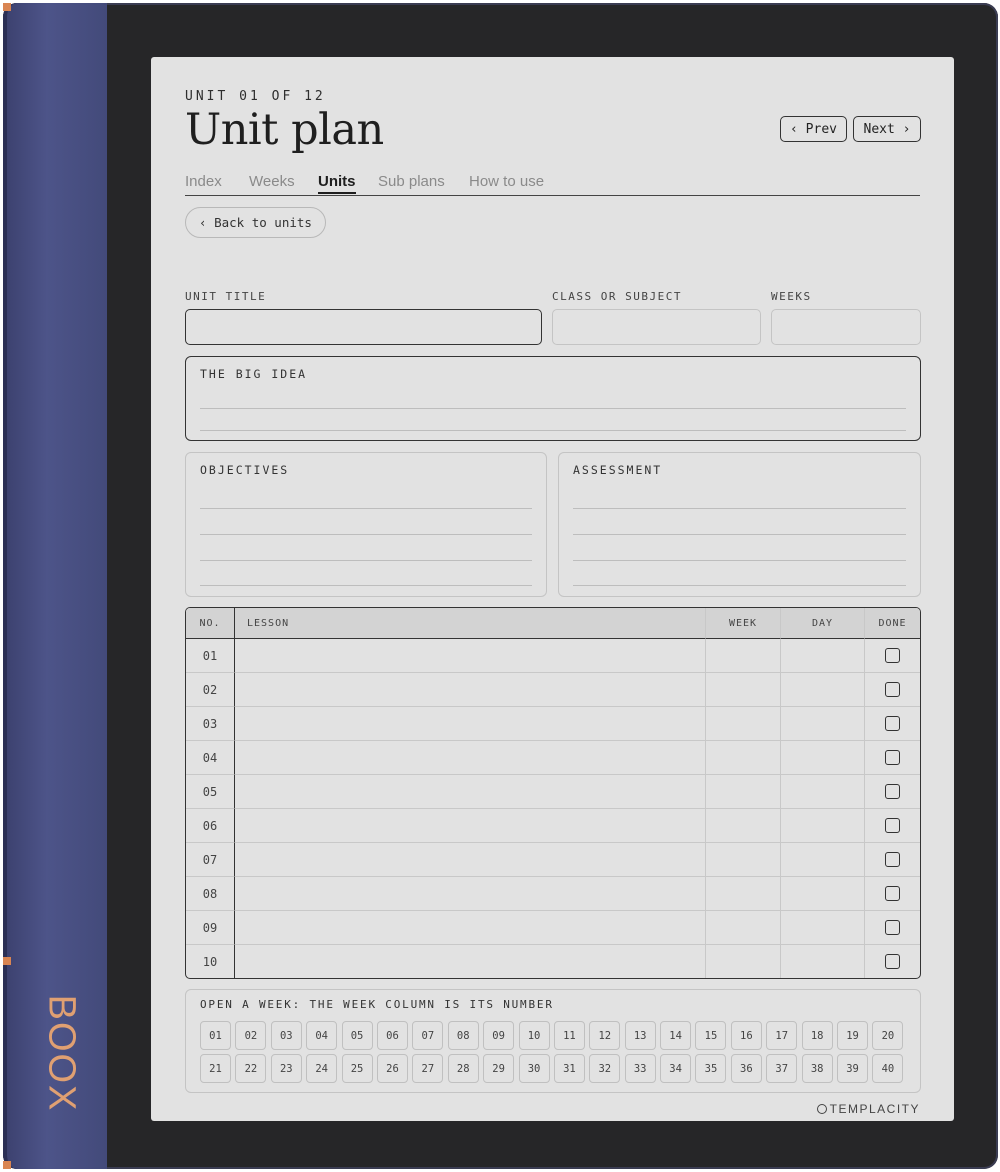 The width and height of the screenshot is (1000, 1172). What do you see at coordinates (739, 524) in the screenshot?
I see `assessment-box: ASSESSMENT` at bounding box center [739, 524].